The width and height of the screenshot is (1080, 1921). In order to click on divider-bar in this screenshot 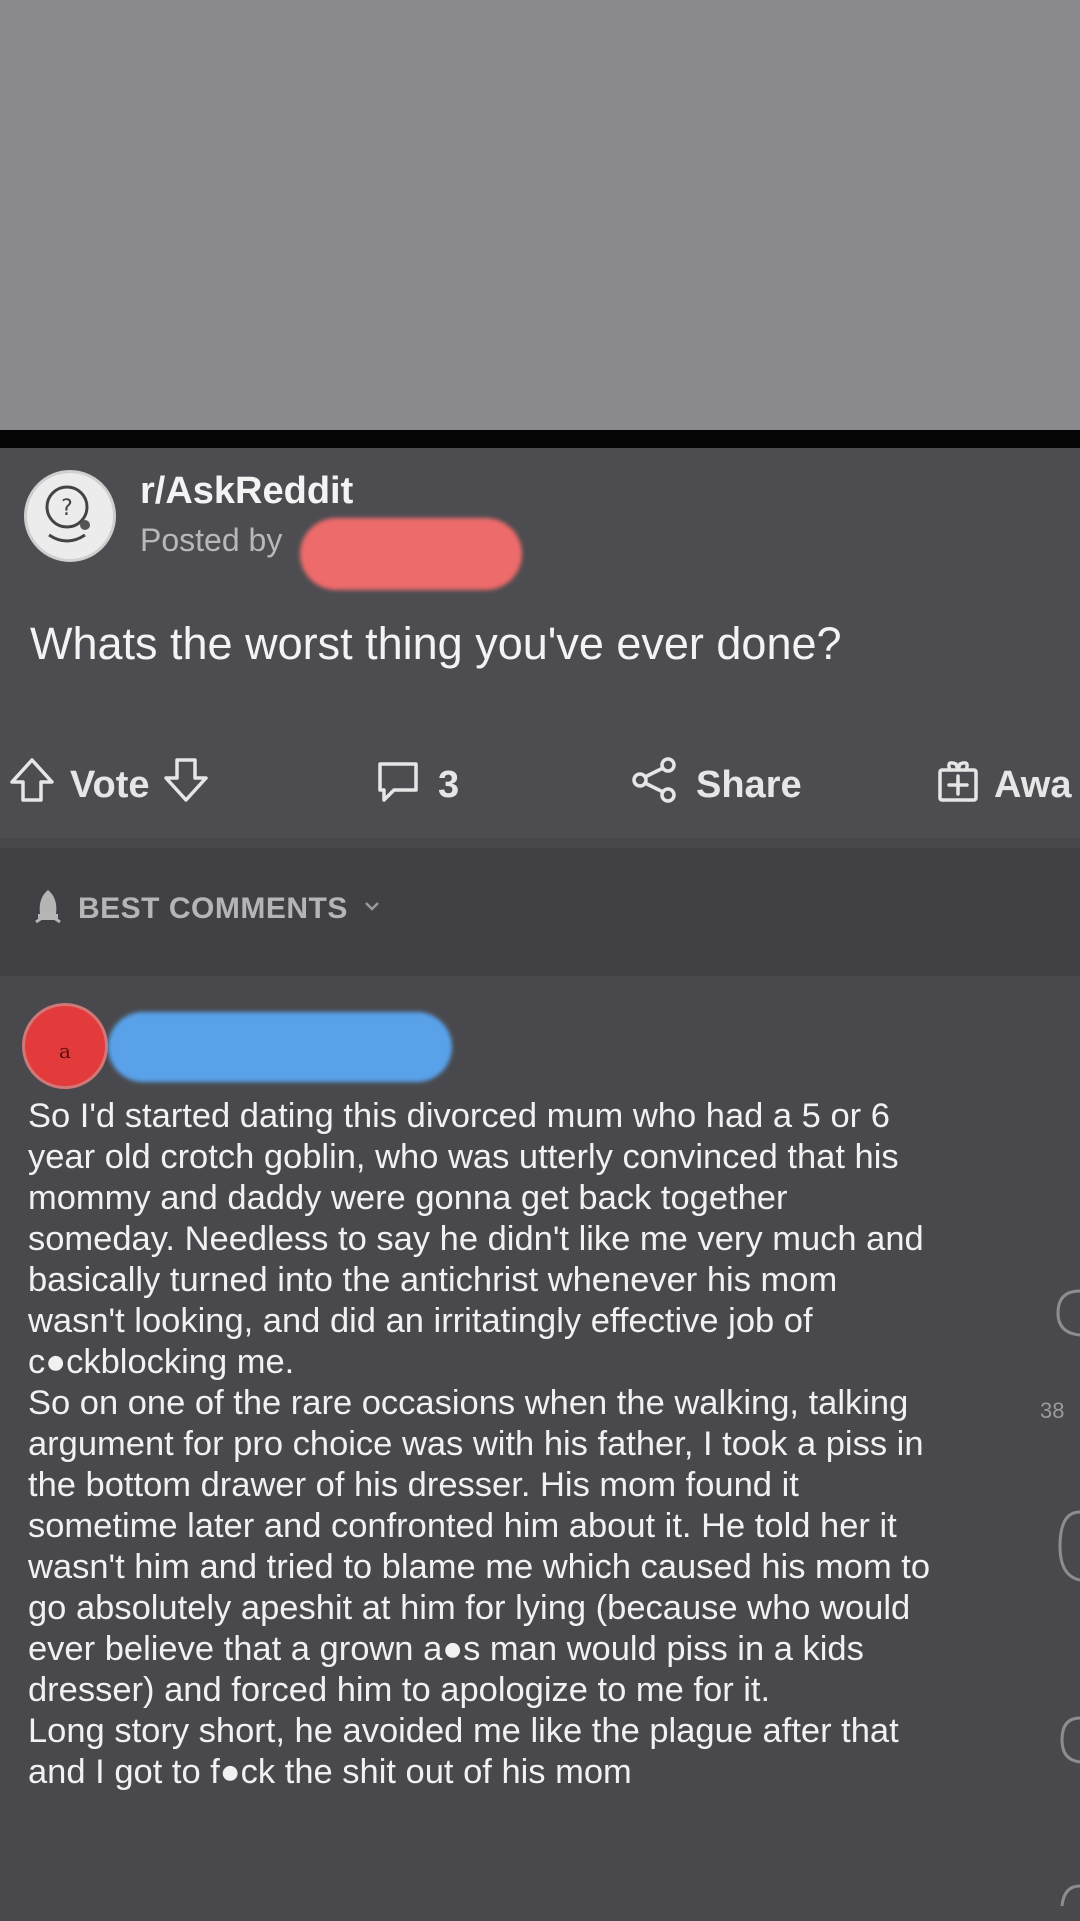, I will do `click(540, 439)`.